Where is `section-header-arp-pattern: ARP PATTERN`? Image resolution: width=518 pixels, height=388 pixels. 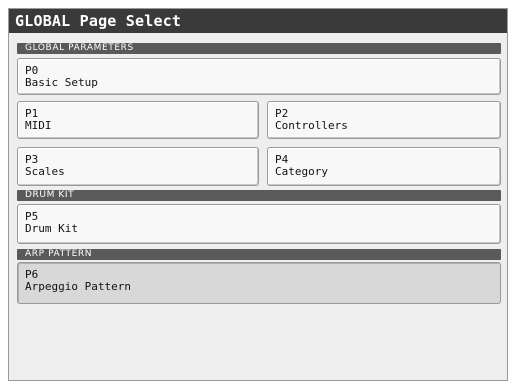
section-header-arp-pattern: ARP PATTERN is located at coordinates (259, 254).